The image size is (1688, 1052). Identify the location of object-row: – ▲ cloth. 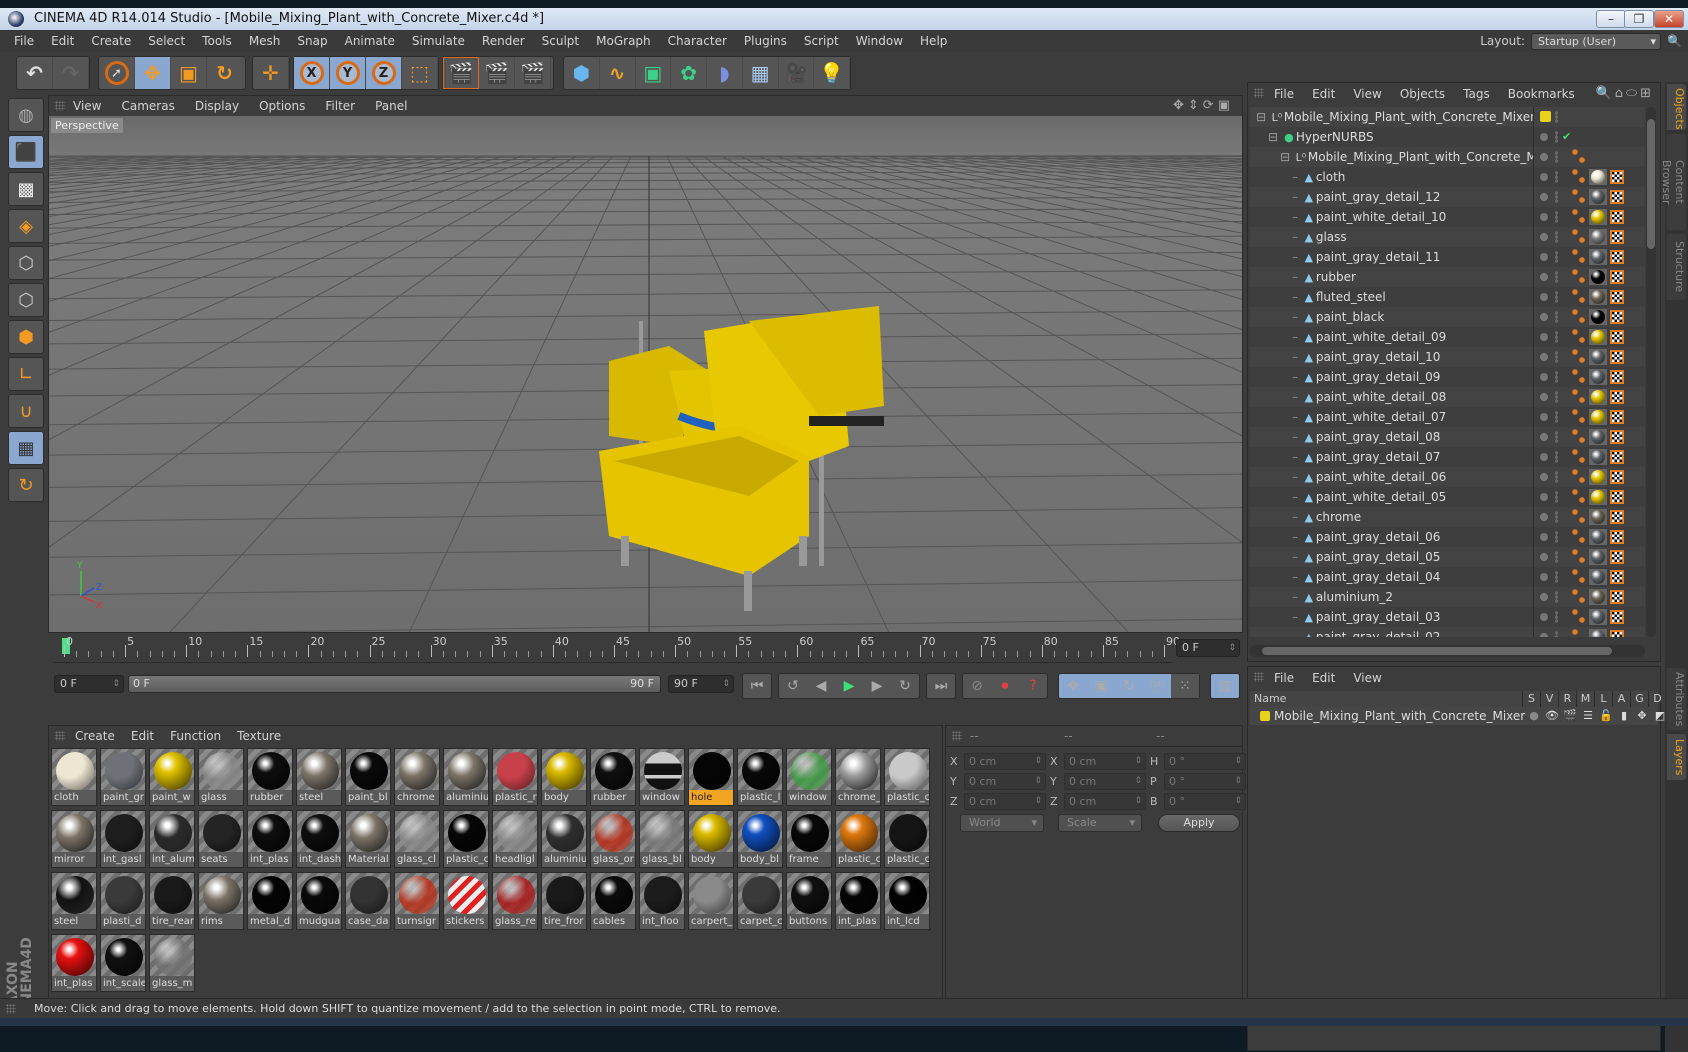
(1447, 177).